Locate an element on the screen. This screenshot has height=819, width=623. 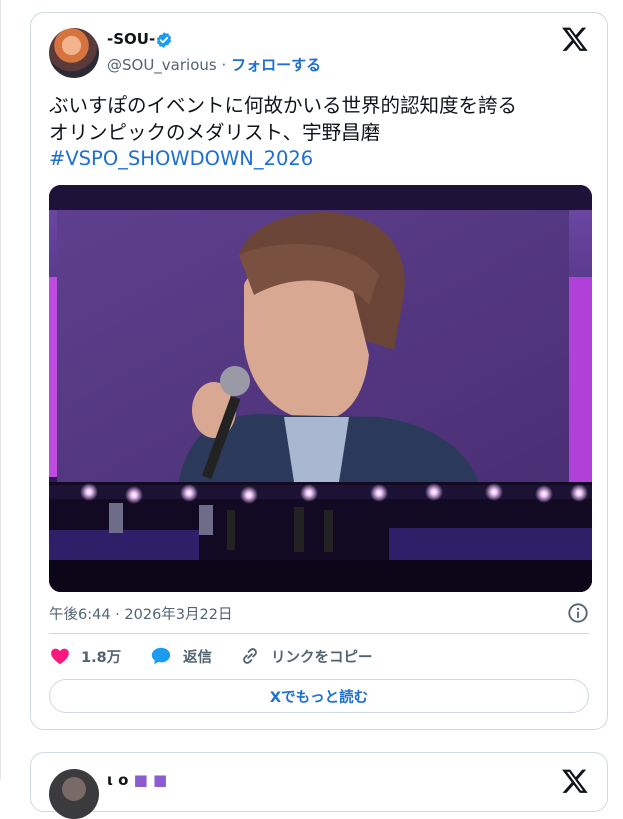
reply-label: 返信 is located at coordinates (197, 657).